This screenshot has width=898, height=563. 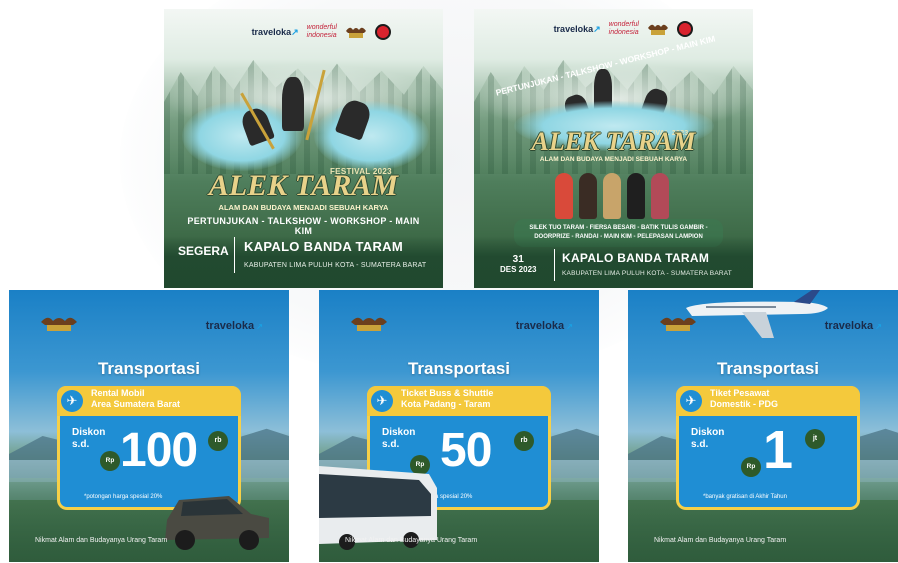 I want to click on unit-badge: jt, so click(x=815, y=439).